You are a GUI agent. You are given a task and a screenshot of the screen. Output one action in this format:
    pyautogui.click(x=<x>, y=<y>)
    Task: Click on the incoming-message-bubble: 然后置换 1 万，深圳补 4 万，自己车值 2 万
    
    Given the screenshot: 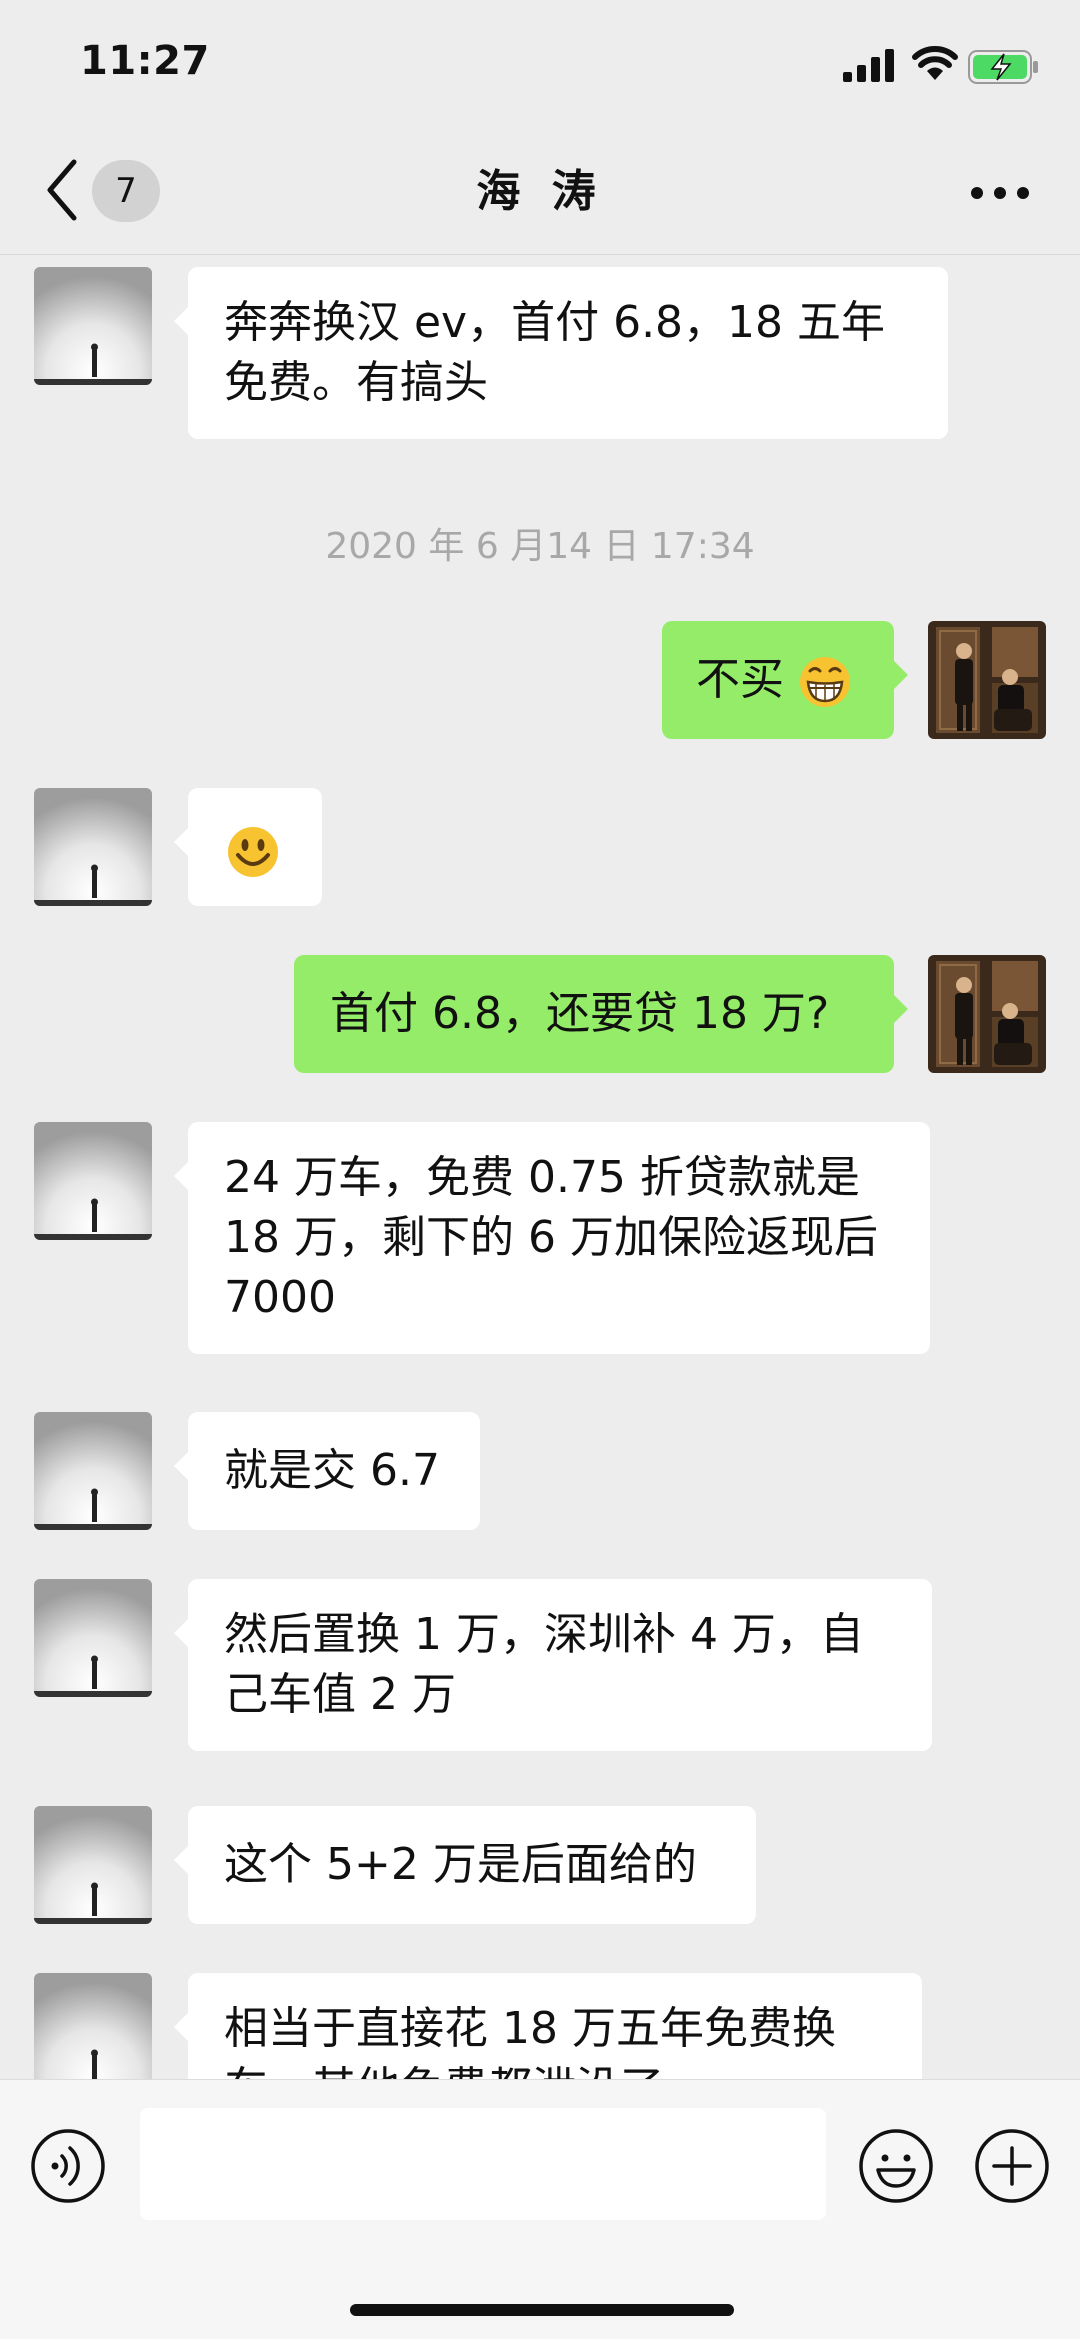 What is the action you would take?
    pyautogui.click(x=553, y=1665)
    